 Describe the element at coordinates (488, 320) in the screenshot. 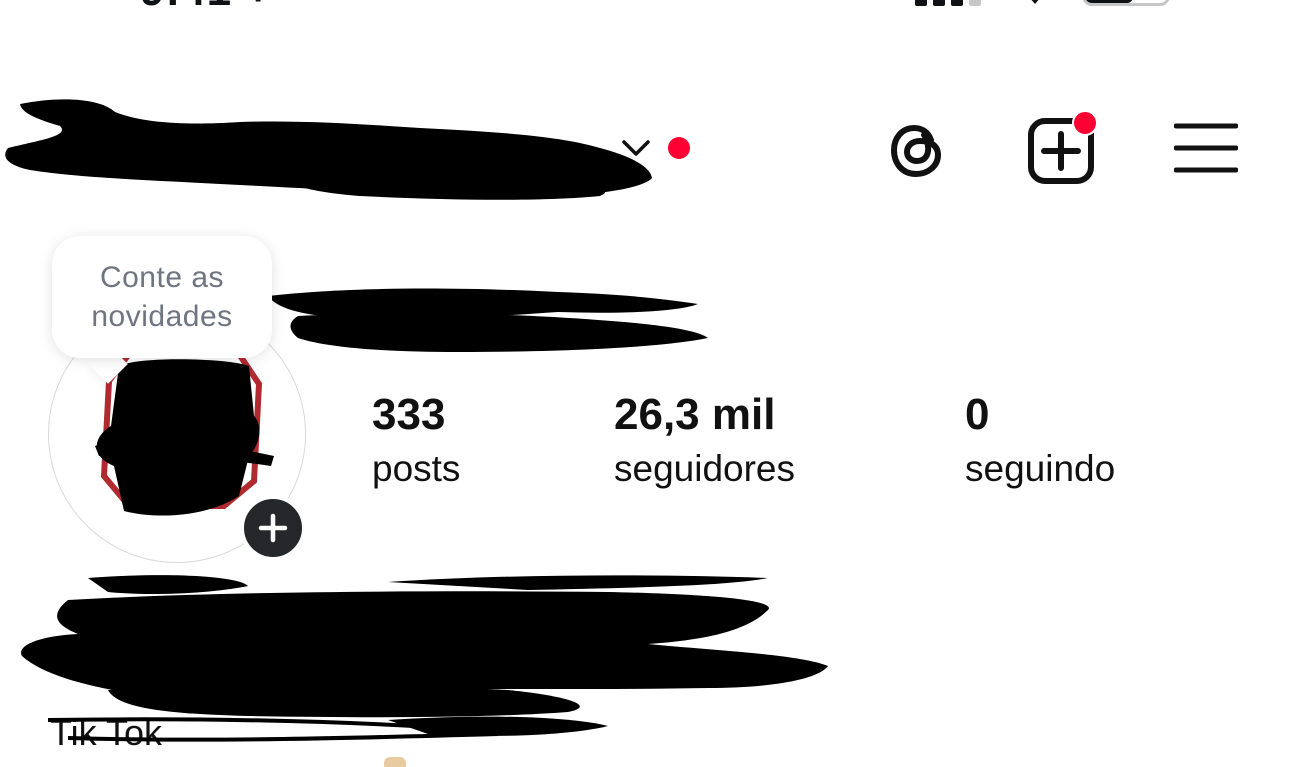

I see `display-name-redacted` at that location.